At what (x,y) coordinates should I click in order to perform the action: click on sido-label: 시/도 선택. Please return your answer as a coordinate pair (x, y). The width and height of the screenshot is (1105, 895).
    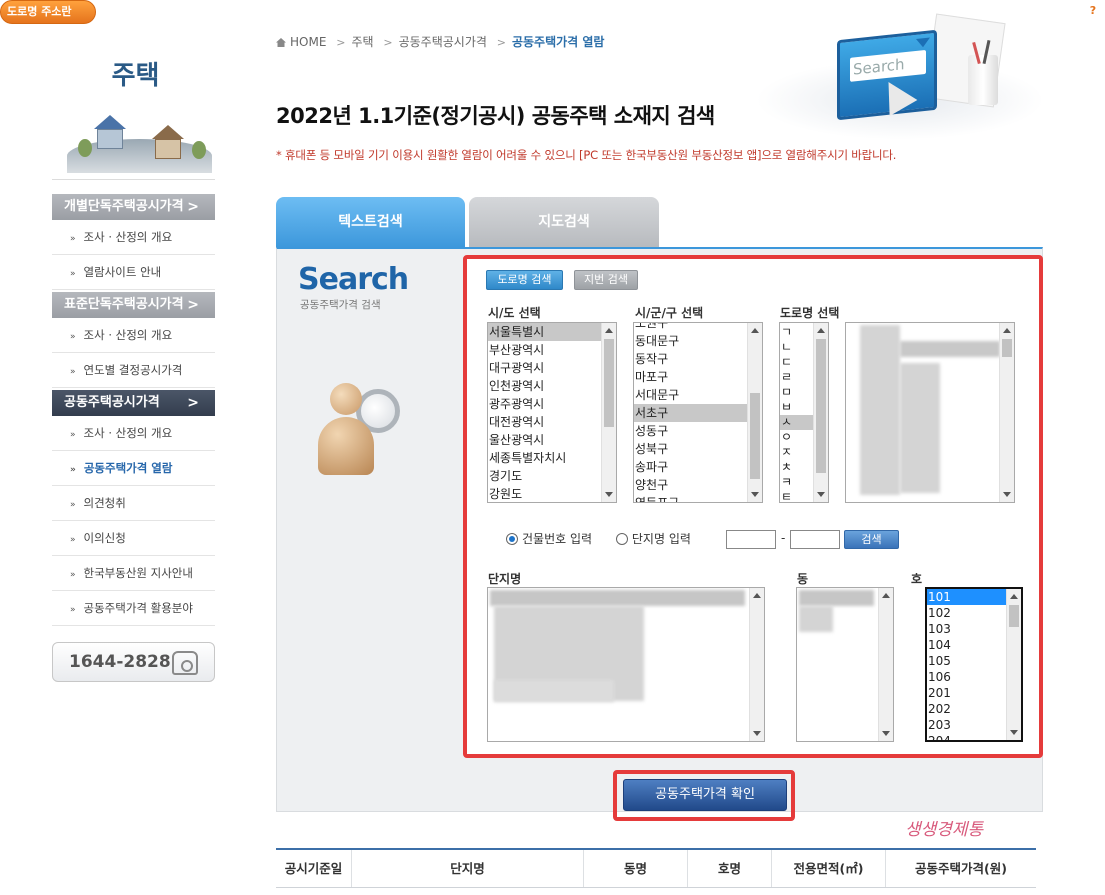
    Looking at the image, I should click on (514, 313).